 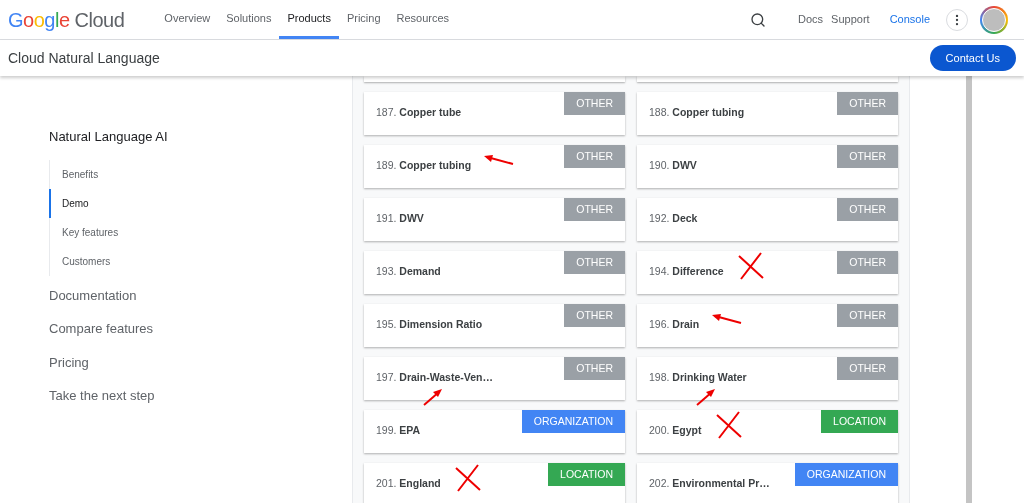 I want to click on sidebar-section: Documentation, so click(x=200, y=302).